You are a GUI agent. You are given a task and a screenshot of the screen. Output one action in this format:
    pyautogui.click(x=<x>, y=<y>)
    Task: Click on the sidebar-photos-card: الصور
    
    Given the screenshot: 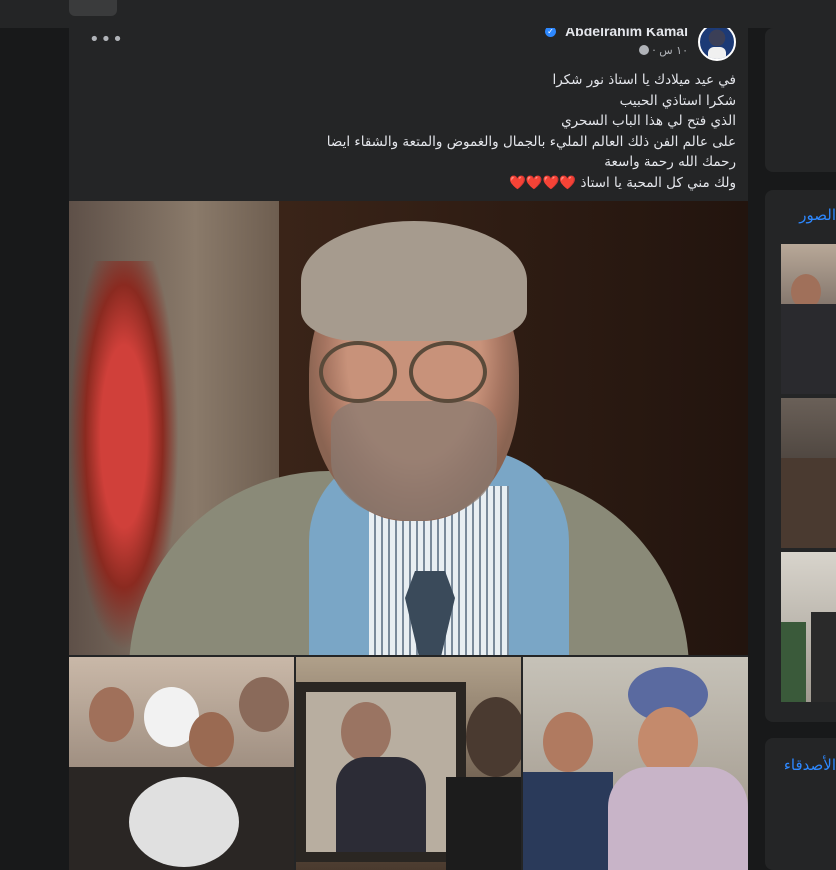 What is the action you would take?
    pyautogui.click(x=800, y=456)
    